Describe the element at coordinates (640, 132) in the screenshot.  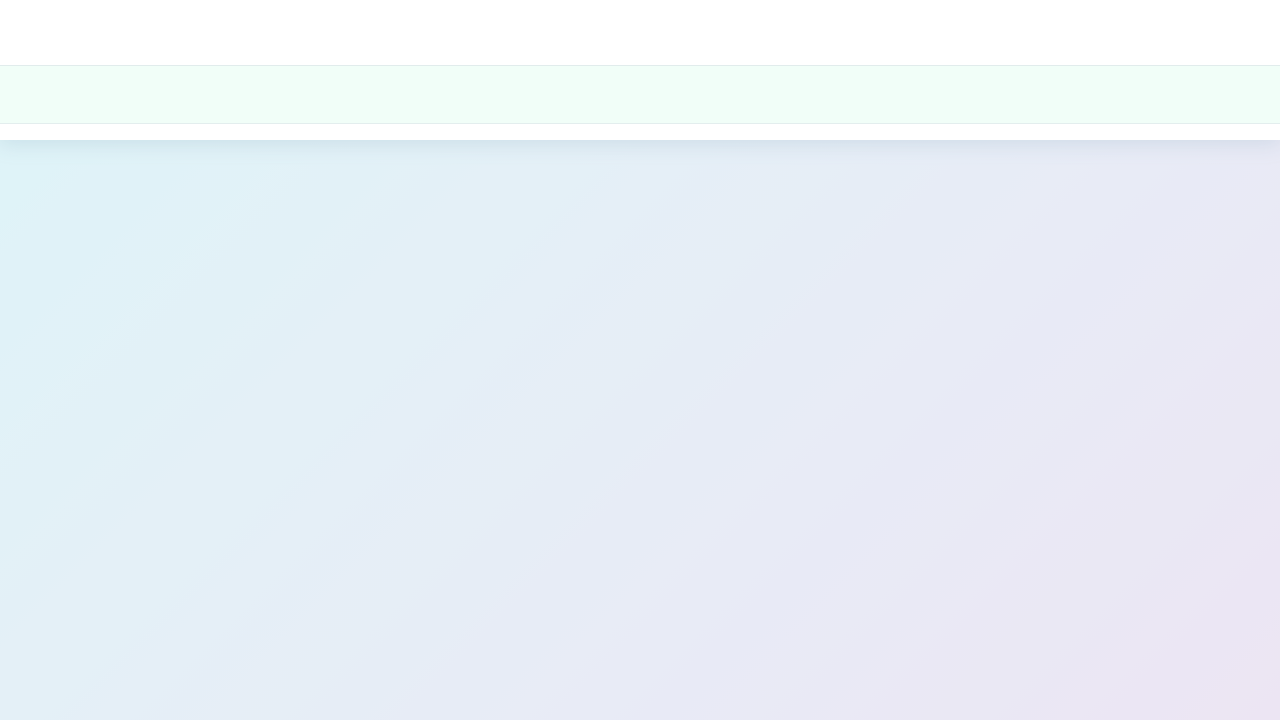
I see `header-bottom-strip` at that location.